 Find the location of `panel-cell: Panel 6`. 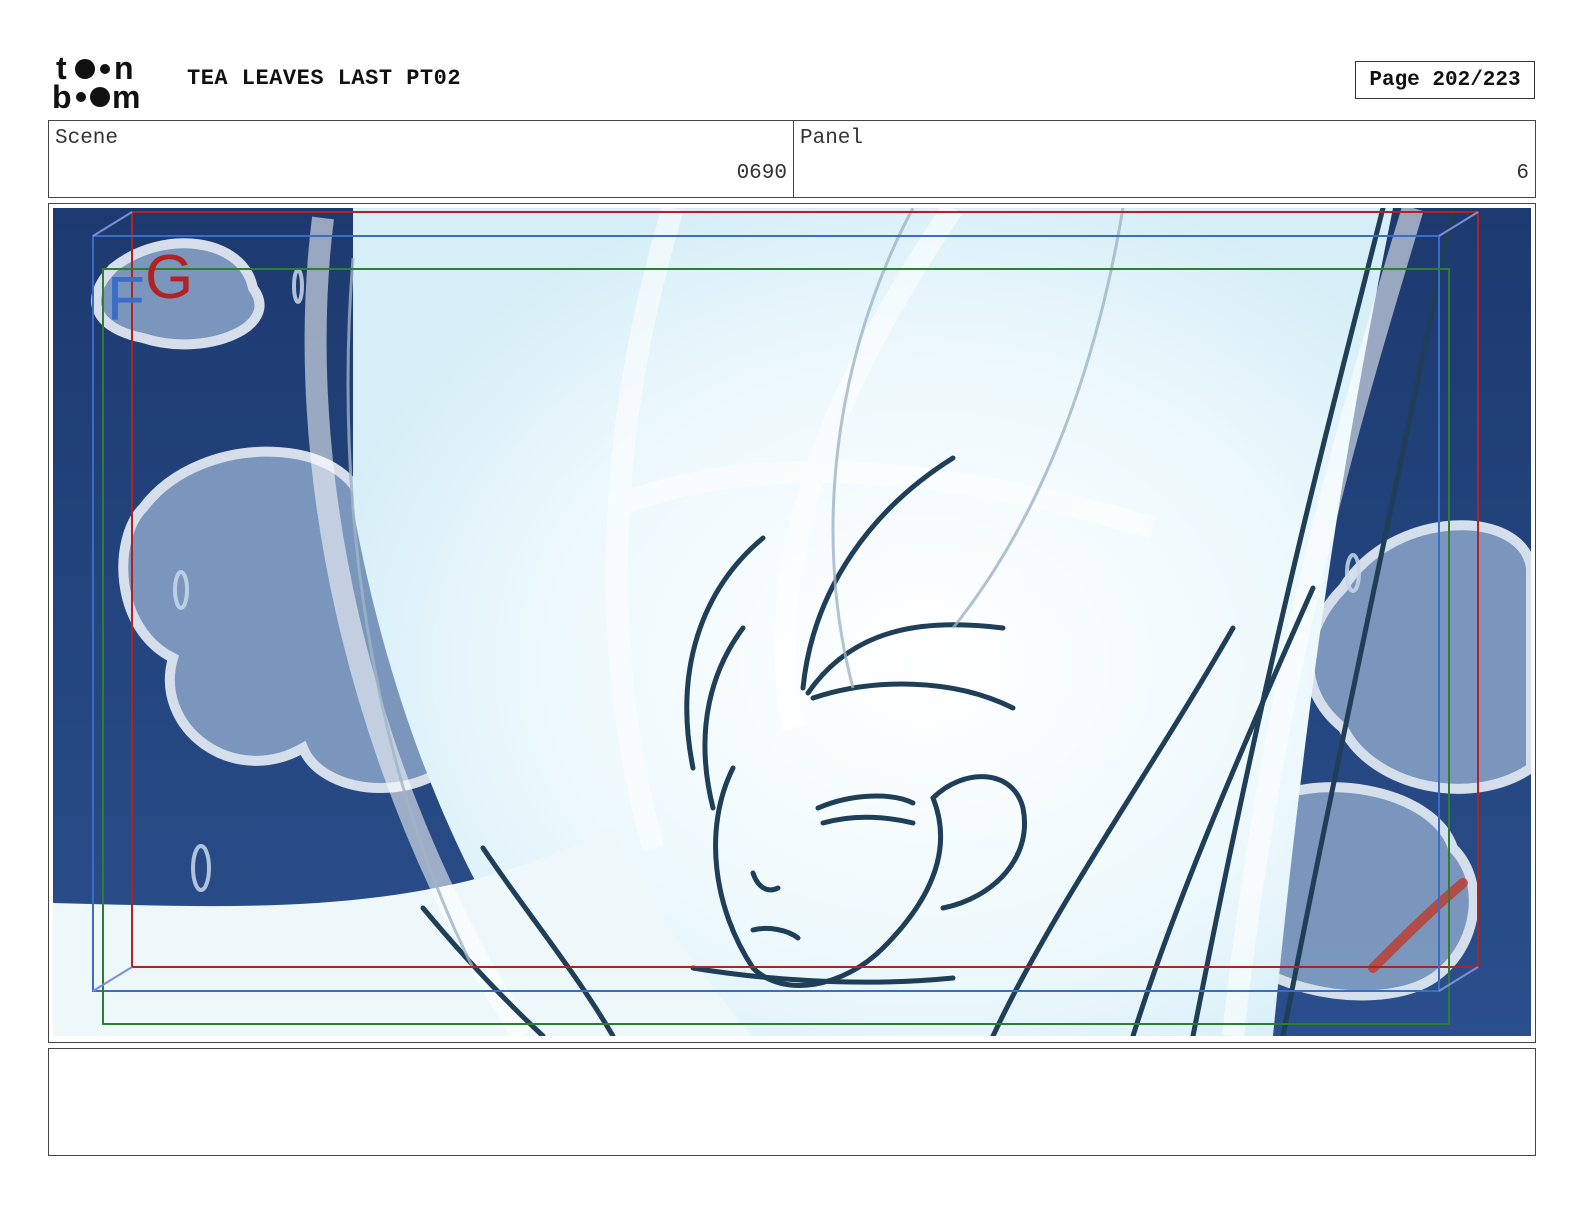

panel-cell: Panel 6 is located at coordinates (1164, 159).